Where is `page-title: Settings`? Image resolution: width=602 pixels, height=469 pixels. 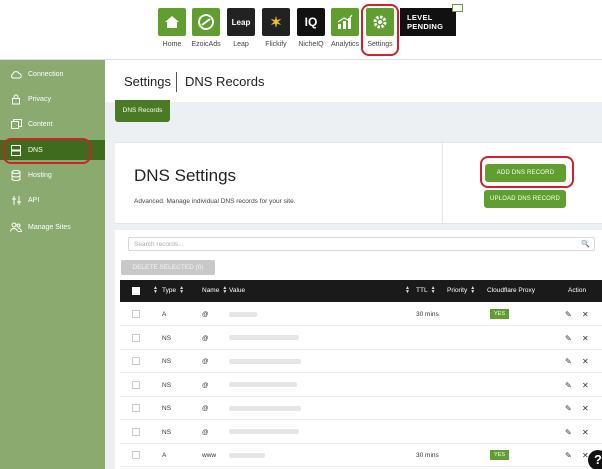
page-title: Settings is located at coordinates (147, 81).